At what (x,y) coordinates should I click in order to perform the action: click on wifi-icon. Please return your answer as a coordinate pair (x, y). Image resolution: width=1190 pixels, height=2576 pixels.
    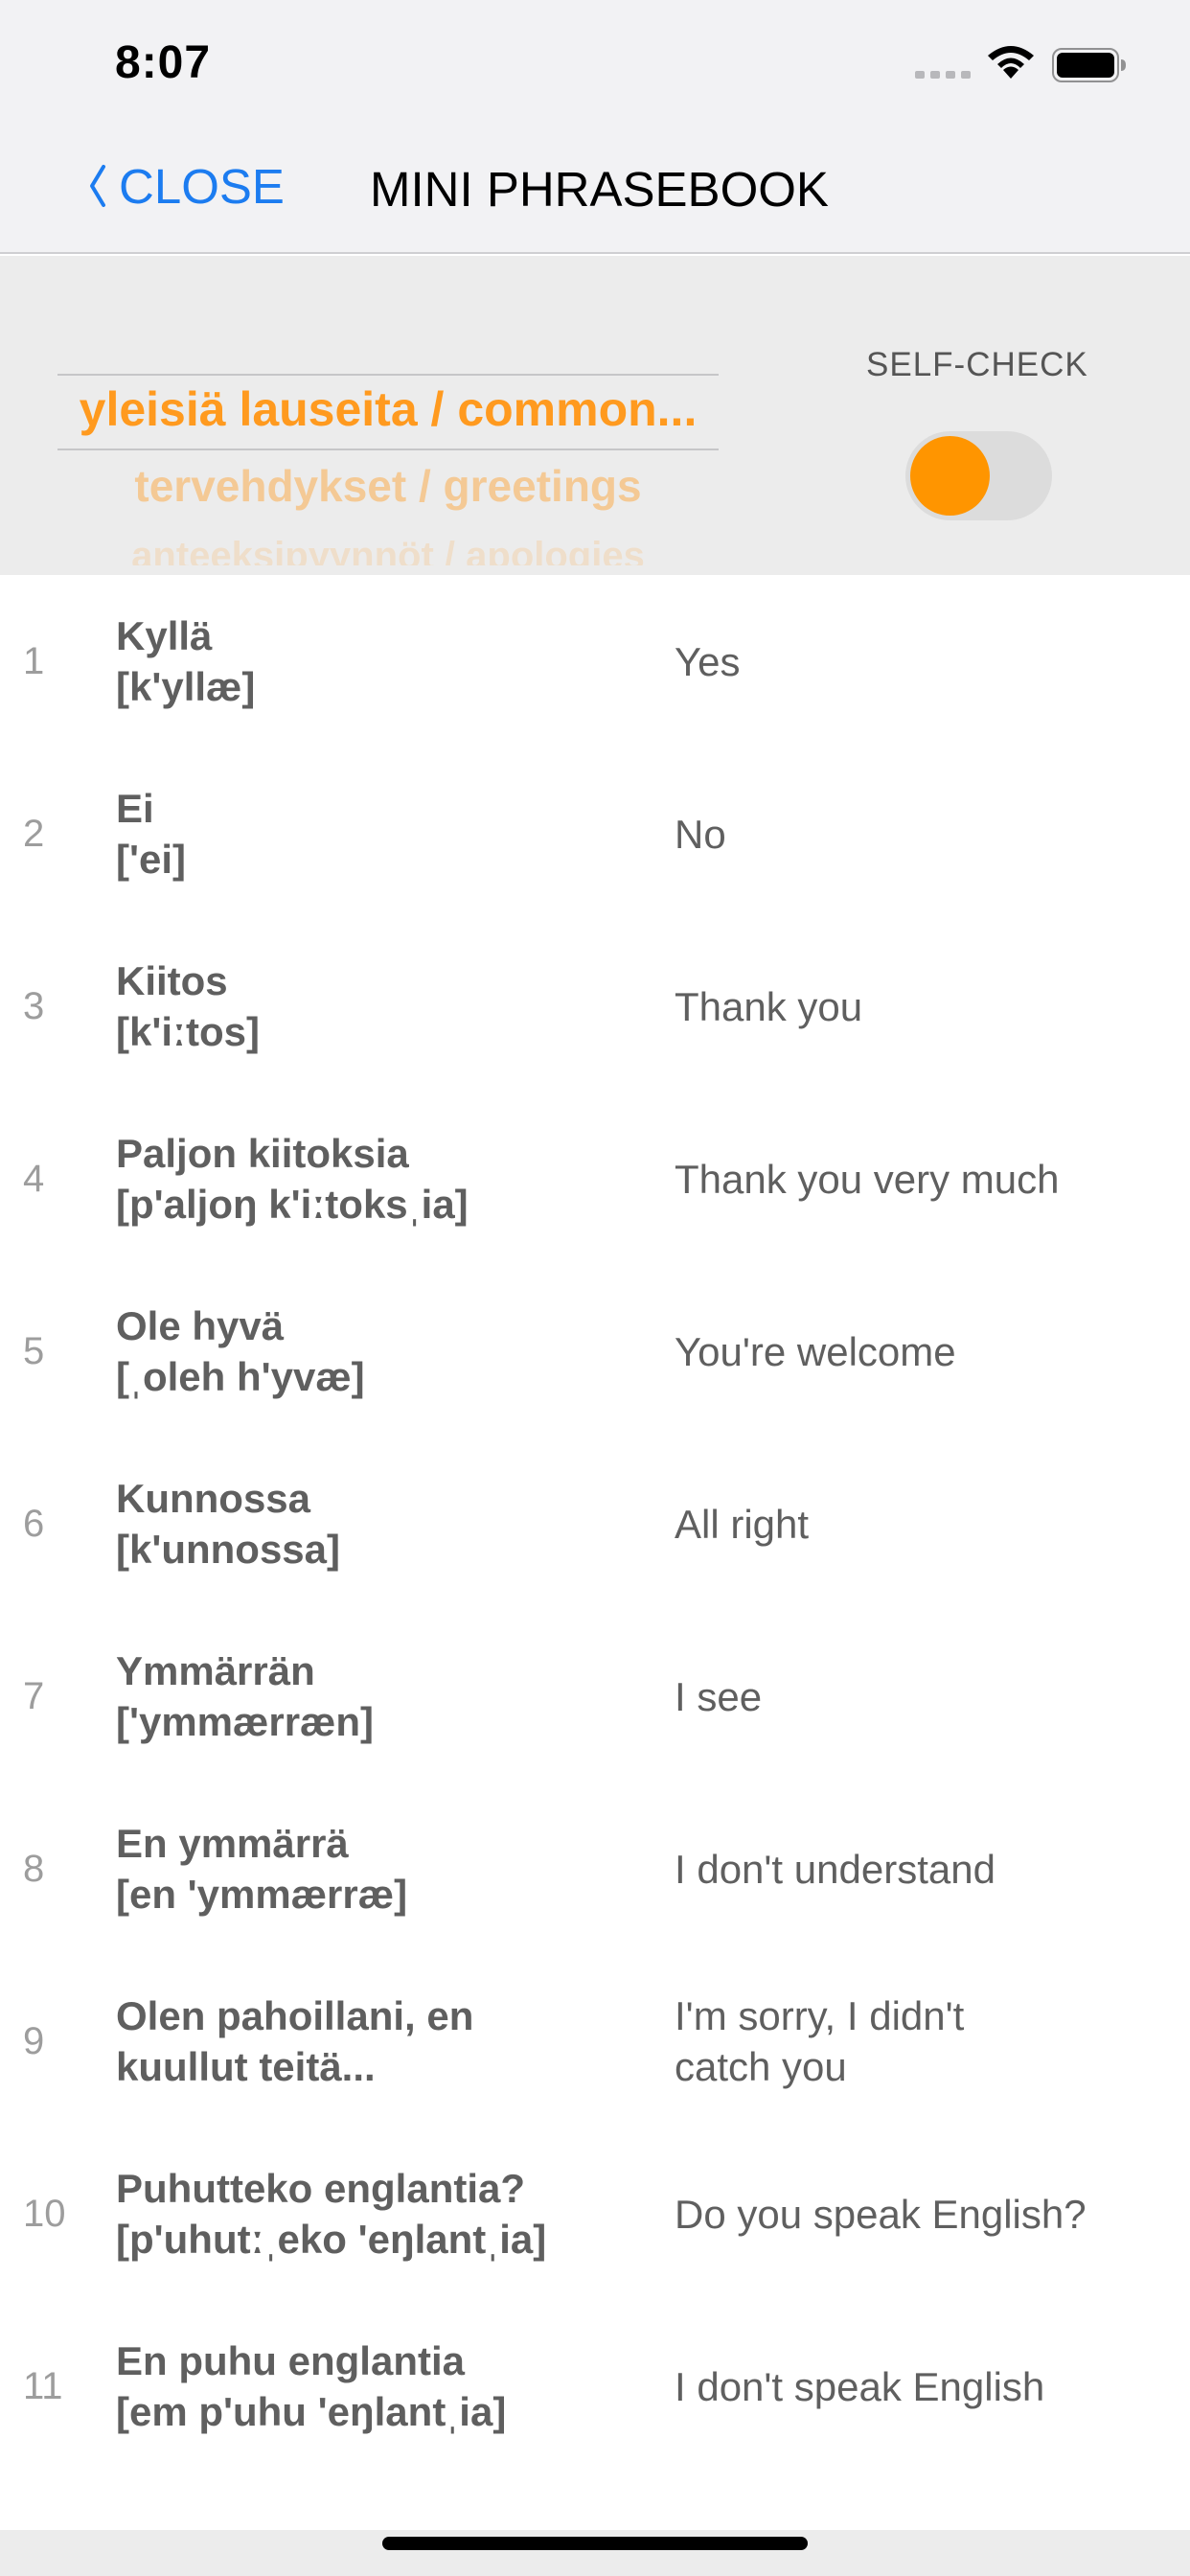
    Looking at the image, I should click on (1011, 63).